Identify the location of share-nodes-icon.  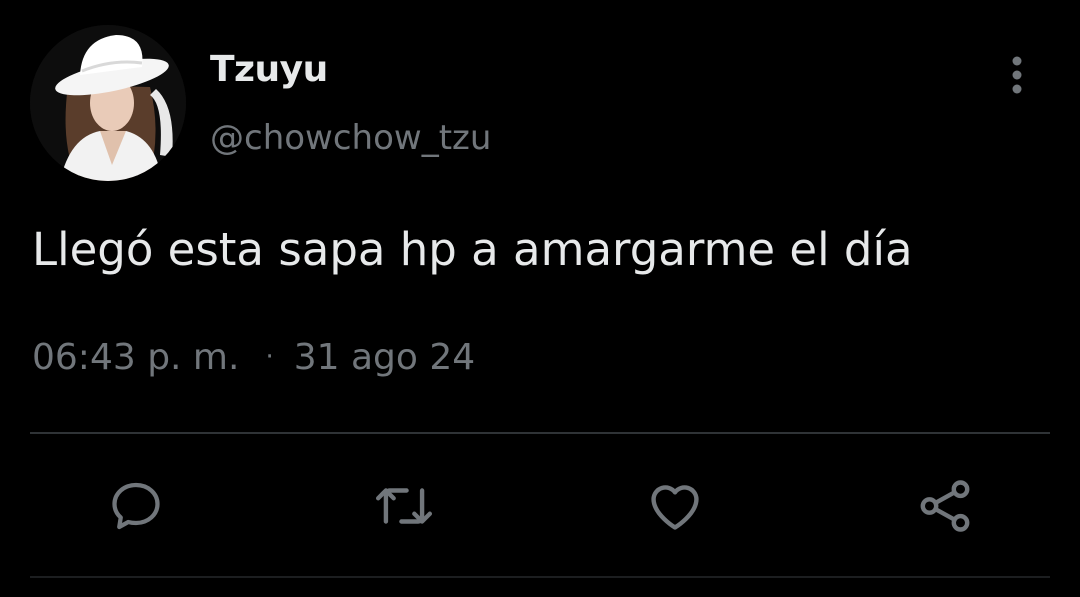
(945, 506).